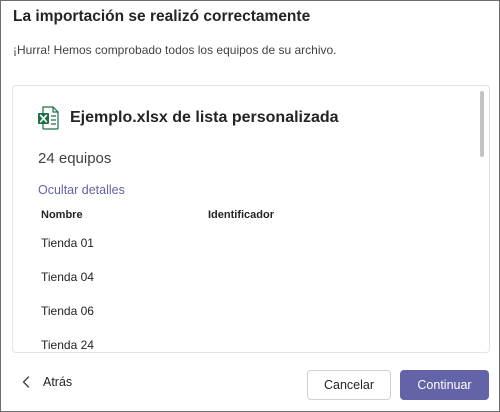  Describe the element at coordinates (75, 158) in the screenshot. I see `team-count: 24 equipos` at that location.